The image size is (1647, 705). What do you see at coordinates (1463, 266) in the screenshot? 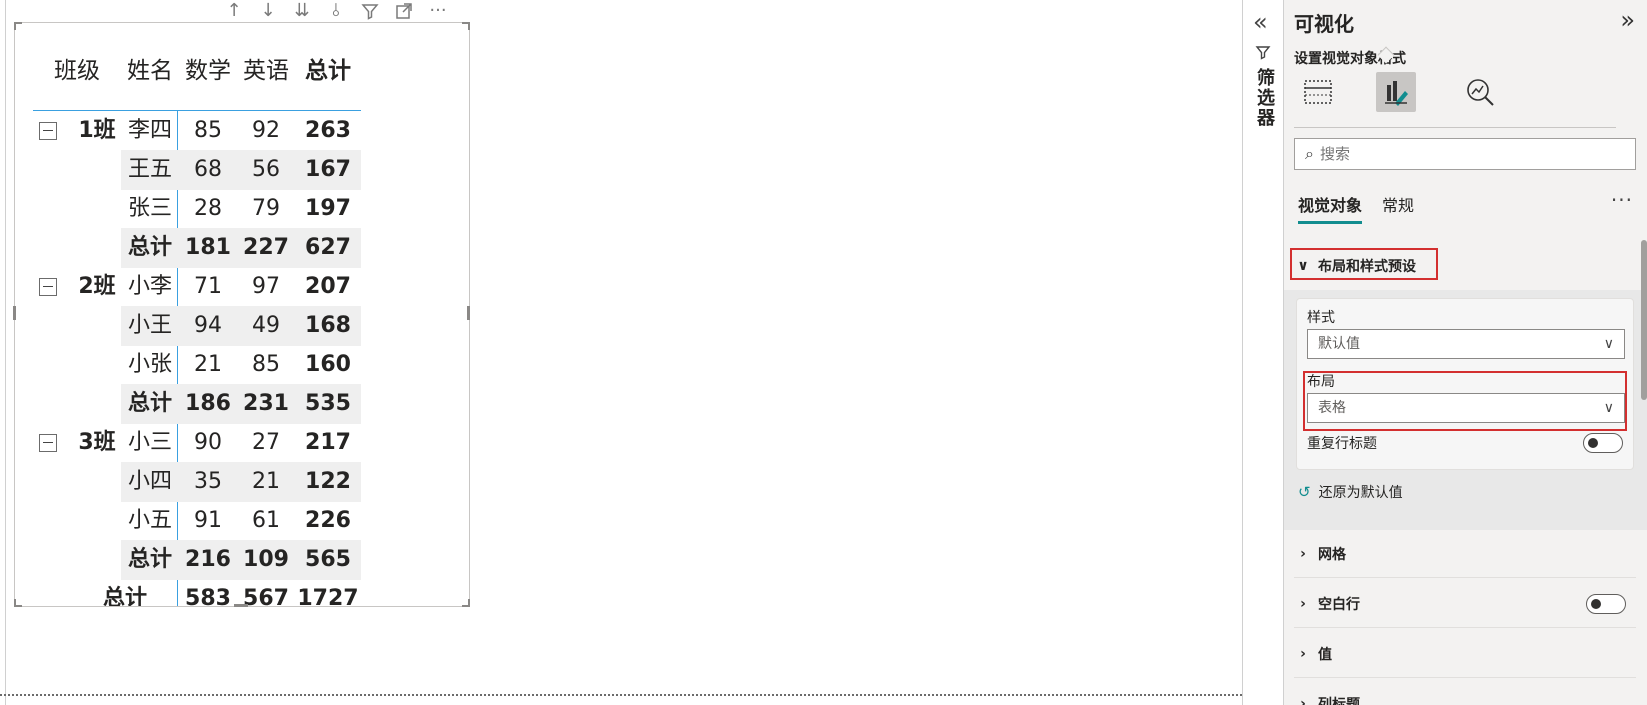
I see `section-layout-presets: ∨ 布局和样式预设` at bounding box center [1463, 266].